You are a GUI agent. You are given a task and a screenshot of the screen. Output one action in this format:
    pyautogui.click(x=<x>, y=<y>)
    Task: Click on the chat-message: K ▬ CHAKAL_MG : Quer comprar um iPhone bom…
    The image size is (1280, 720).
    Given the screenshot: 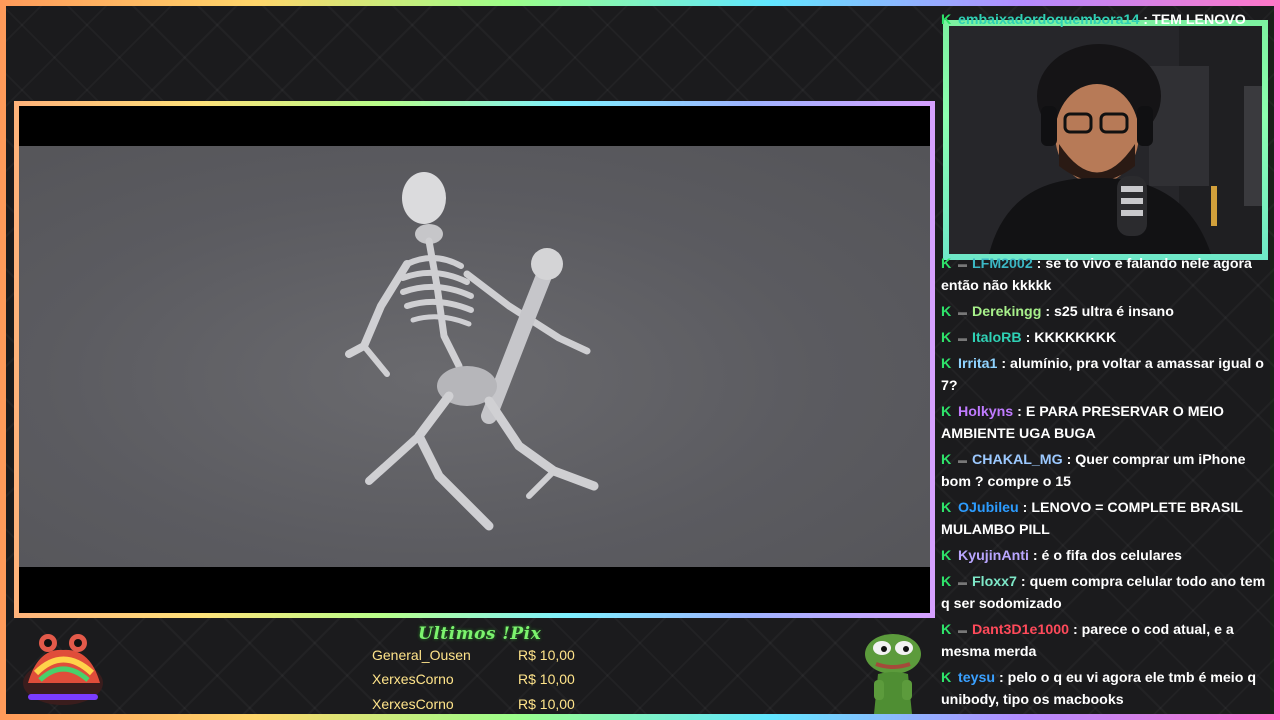 What is the action you would take?
    pyautogui.click(x=1104, y=471)
    